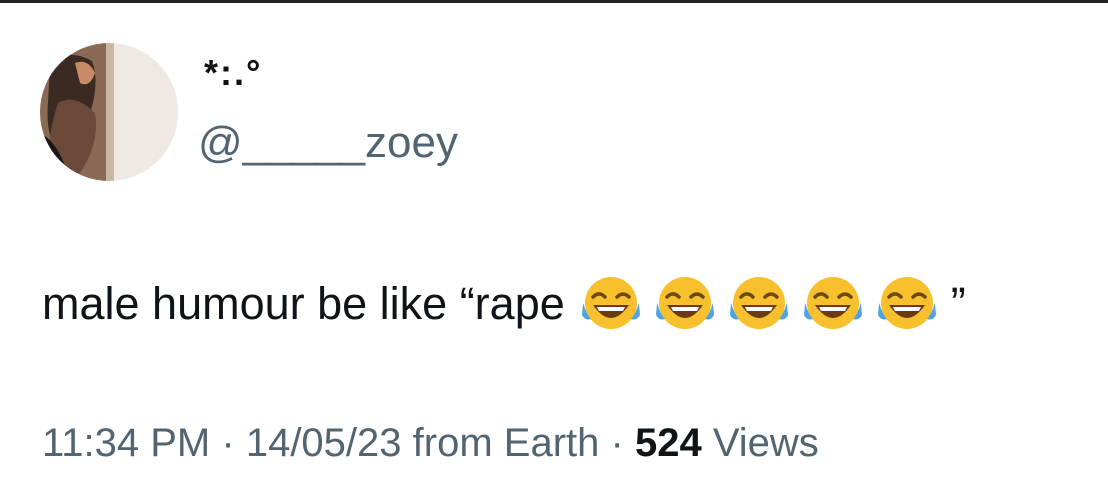 Image resolution: width=1108 pixels, height=490 pixels. I want to click on display-name: *:.°, so click(233, 73).